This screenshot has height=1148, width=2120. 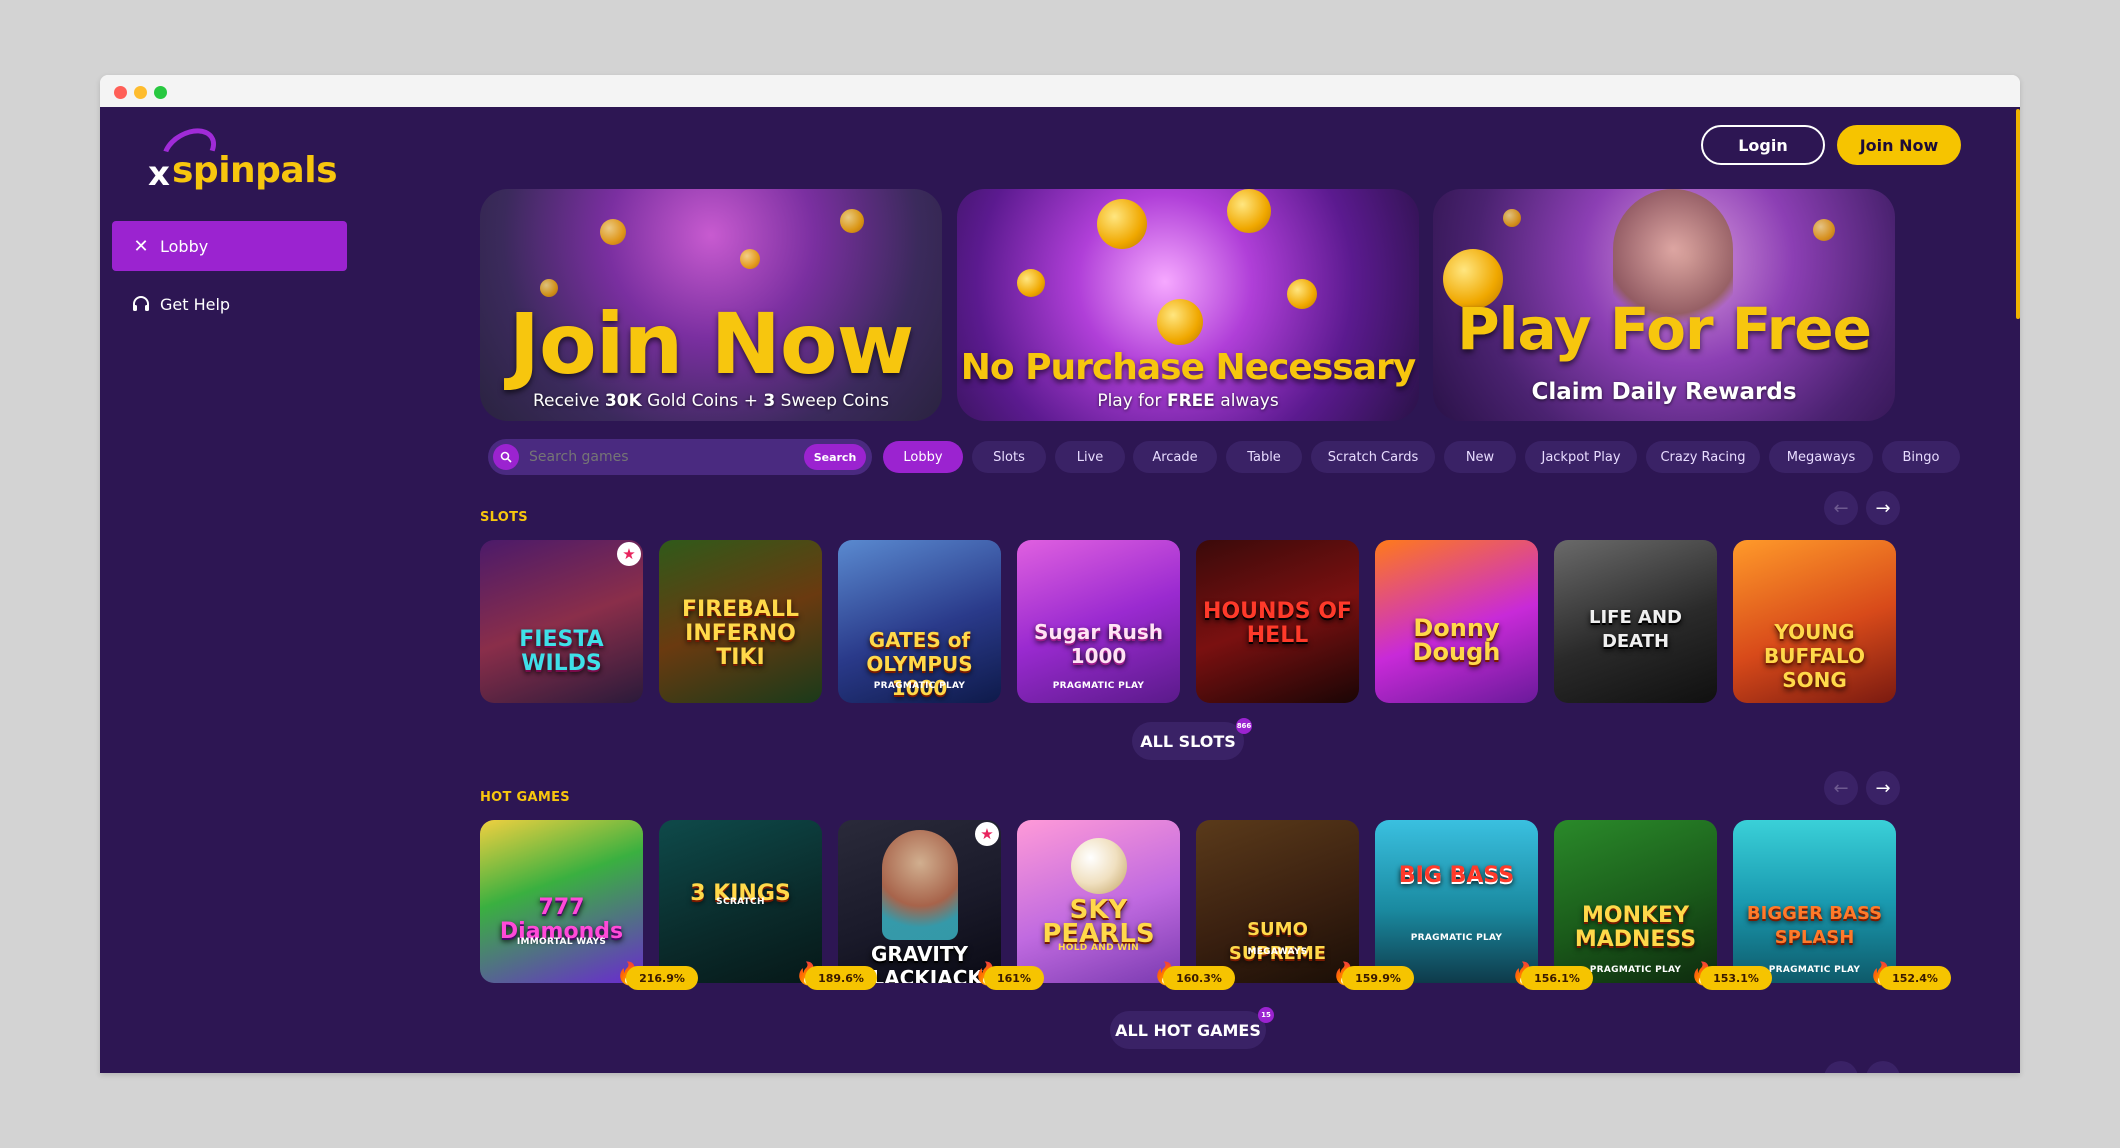 What do you see at coordinates (1635, 621) in the screenshot?
I see `game-tile-life-and-death: LIFE AND DEATH` at bounding box center [1635, 621].